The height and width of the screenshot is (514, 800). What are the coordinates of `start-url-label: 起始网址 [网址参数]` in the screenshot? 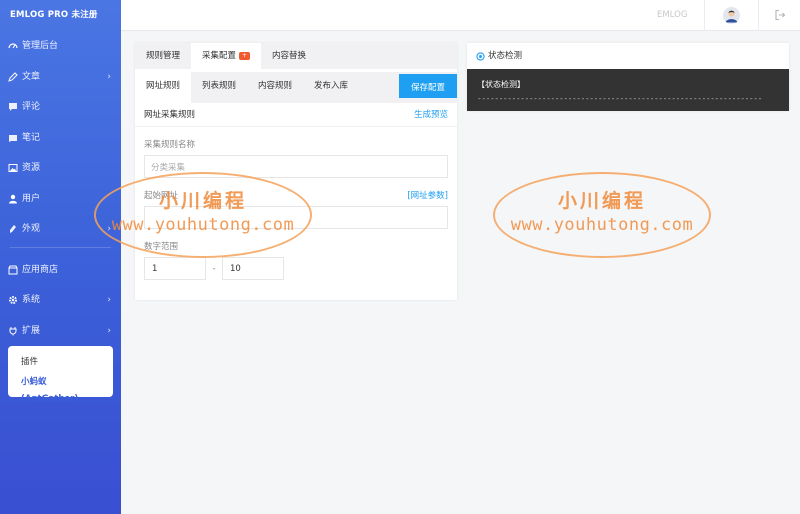 It's located at (300, 195).